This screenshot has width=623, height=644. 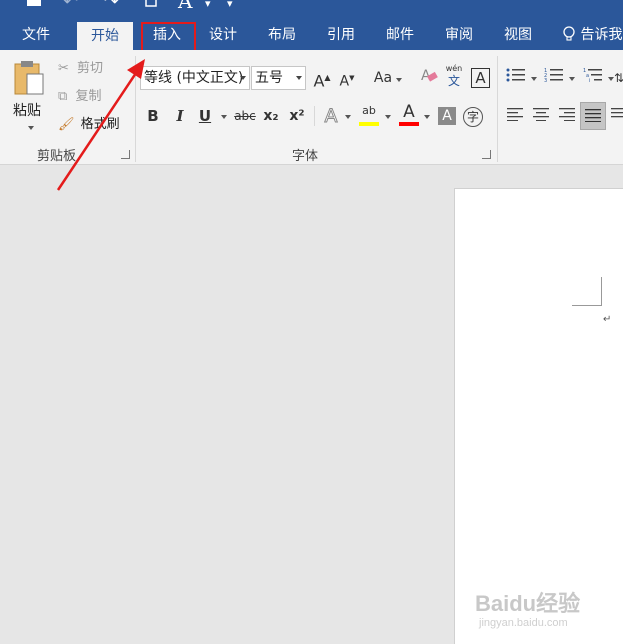 I want to click on annotation-arrow, so click(x=100, y=125).